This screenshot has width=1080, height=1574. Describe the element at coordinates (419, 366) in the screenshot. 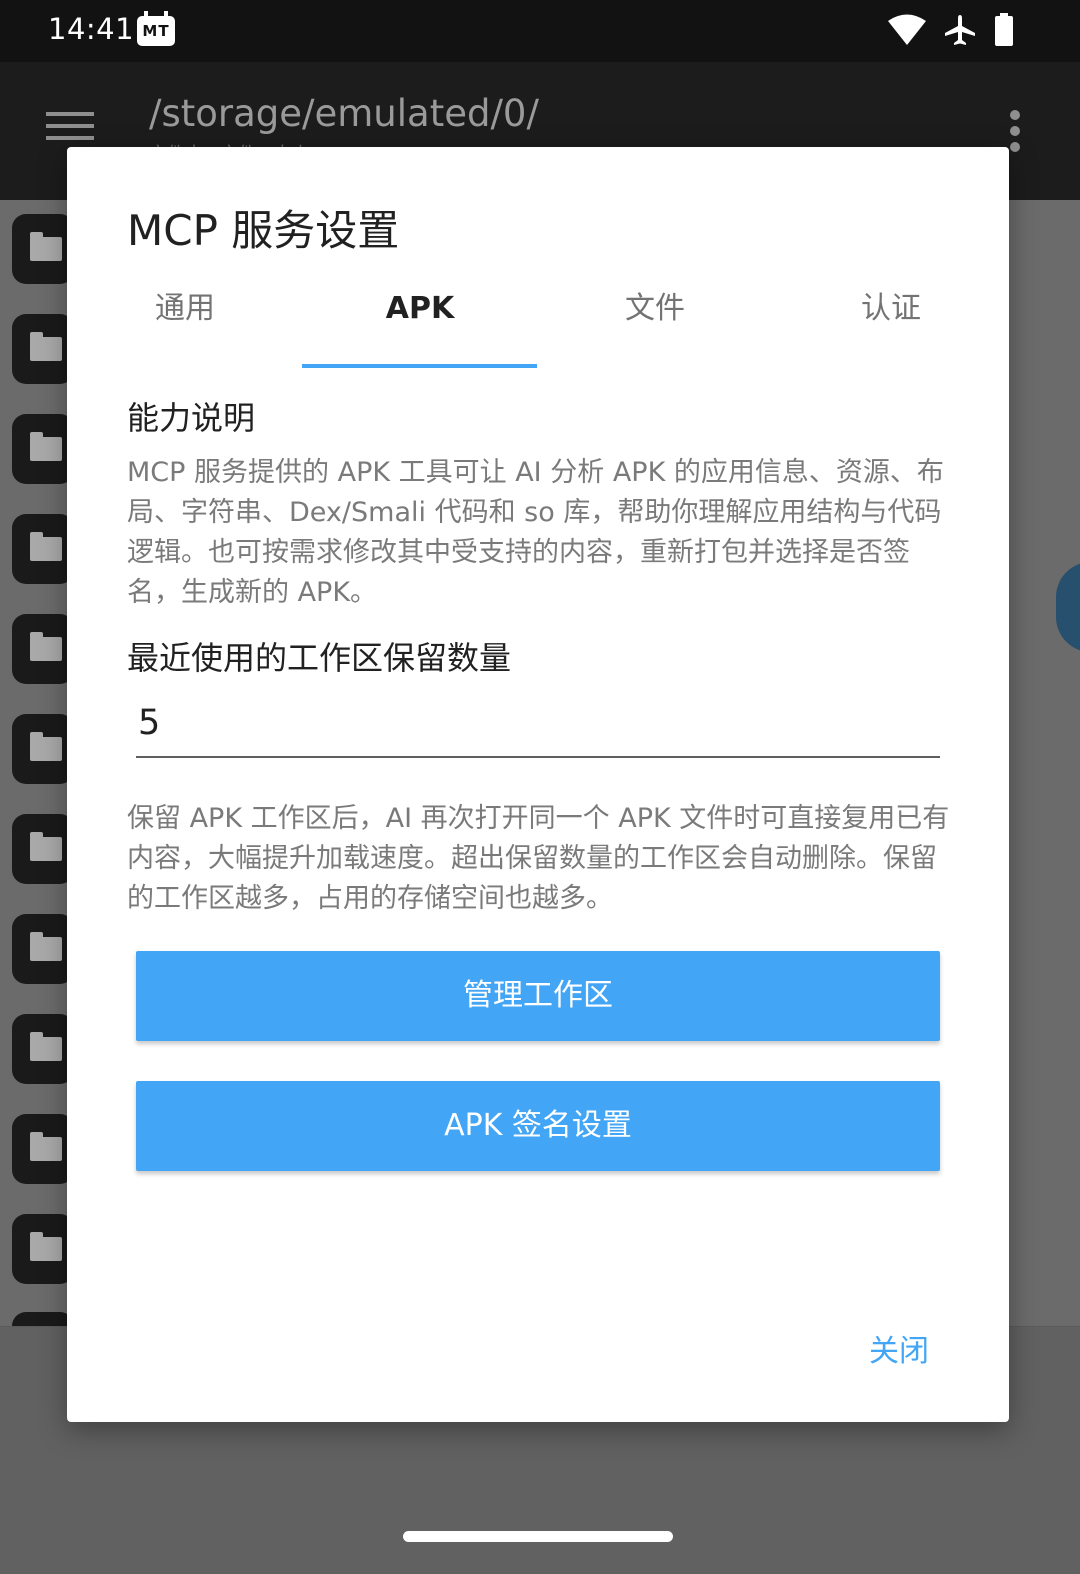

I see `tab-indicator` at that location.